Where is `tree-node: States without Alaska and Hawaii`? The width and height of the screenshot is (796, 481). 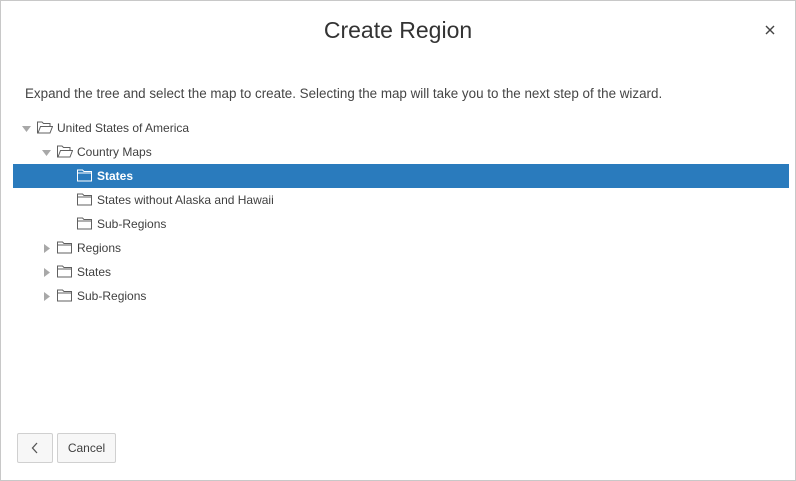
tree-node: States without Alaska and Hawaii is located at coordinates (401, 200).